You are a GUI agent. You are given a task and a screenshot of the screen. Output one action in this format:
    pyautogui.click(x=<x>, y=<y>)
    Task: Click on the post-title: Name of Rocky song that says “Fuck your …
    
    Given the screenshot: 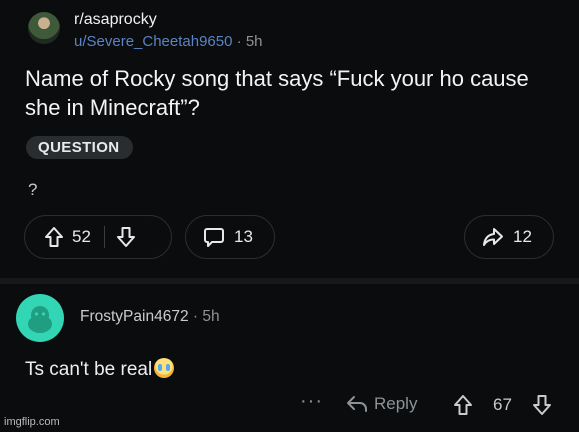 What is the action you would take?
    pyautogui.click(x=290, y=93)
    